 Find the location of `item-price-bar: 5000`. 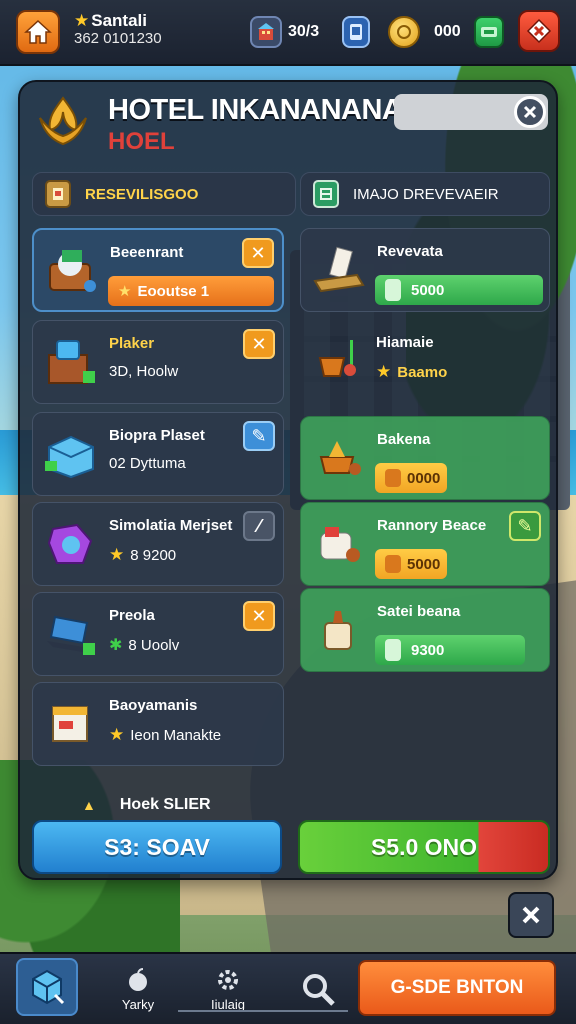

item-price-bar: 5000 is located at coordinates (459, 290).